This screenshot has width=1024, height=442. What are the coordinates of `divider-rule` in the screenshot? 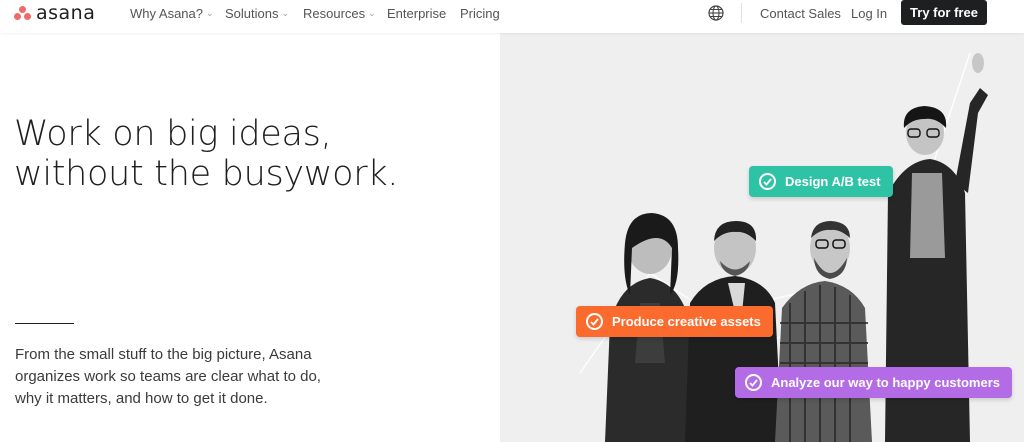 It's located at (44, 323).